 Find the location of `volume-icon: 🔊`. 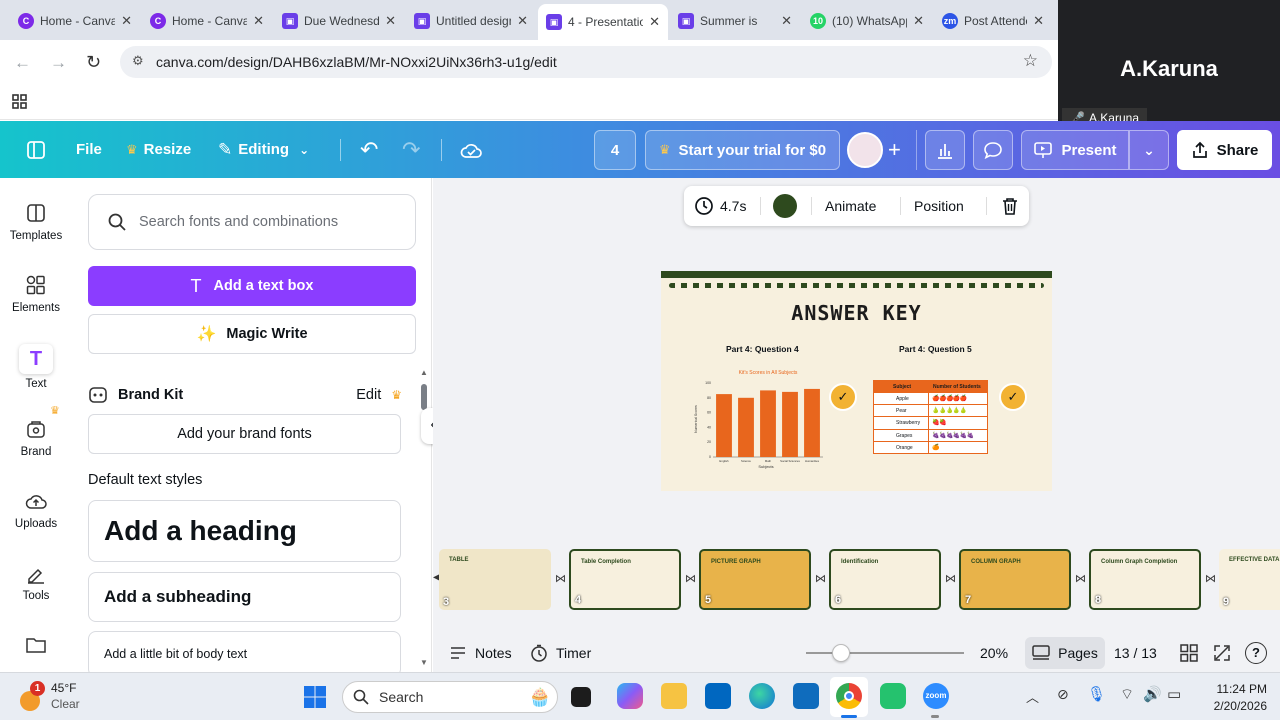

volume-icon: 🔊 is located at coordinates (1152, 694).